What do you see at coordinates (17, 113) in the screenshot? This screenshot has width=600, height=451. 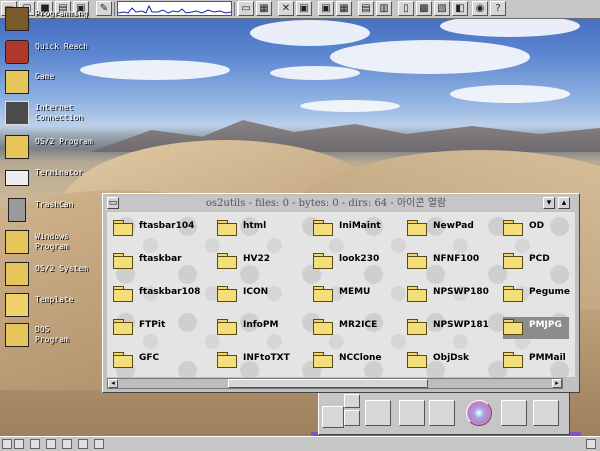 I see `internet-icon` at bounding box center [17, 113].